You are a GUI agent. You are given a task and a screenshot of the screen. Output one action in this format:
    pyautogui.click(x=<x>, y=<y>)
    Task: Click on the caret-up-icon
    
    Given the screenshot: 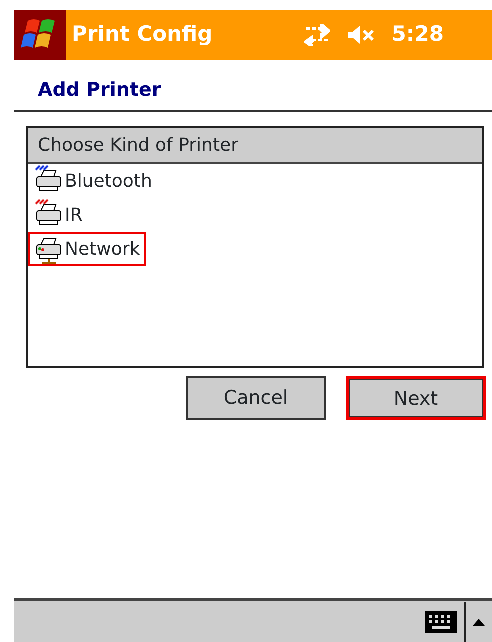 What is the action you would take?
    pyautogui.click(x=479, y=621)
    